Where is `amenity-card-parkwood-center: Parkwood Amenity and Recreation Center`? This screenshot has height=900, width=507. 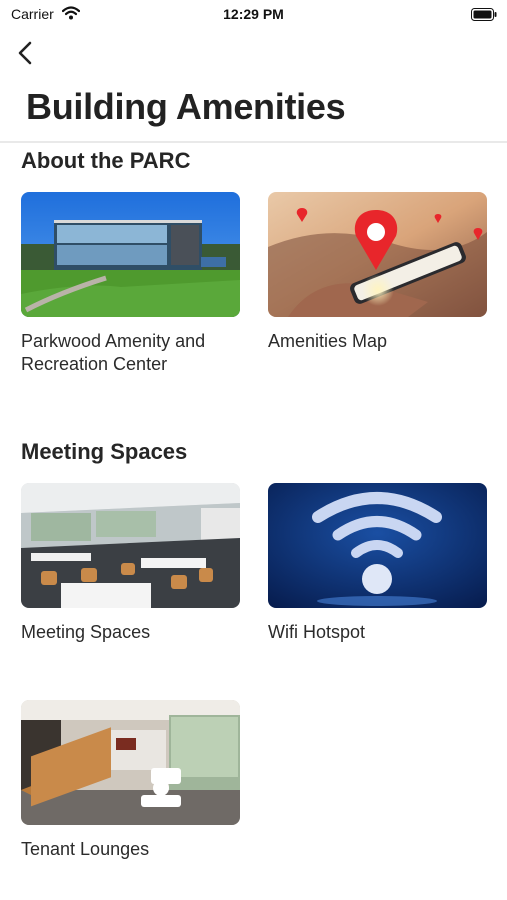 amenity-card-parkwood-center: Parkwood Amenity and Recreation Center is located at coordinates (130, 284).